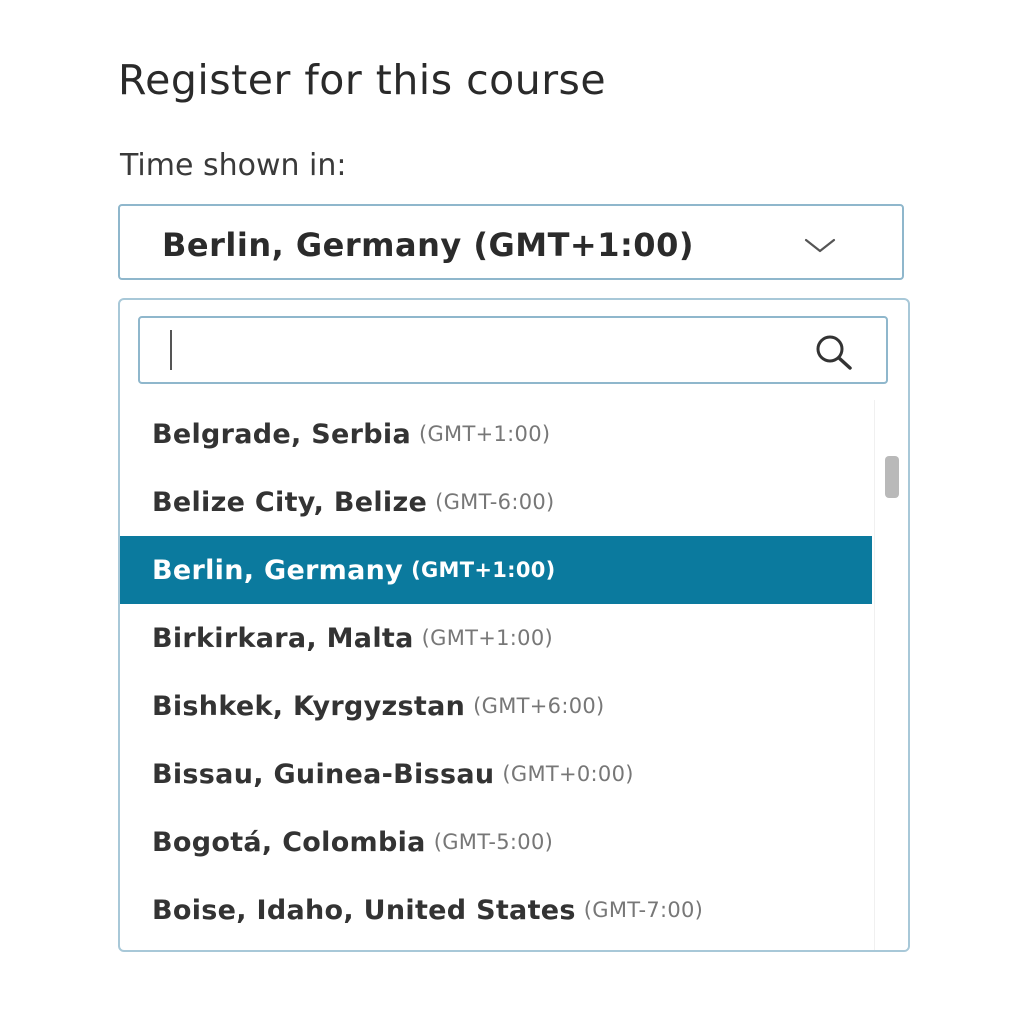 The image size is (1024, 1024). Describe the element at coordinates (171, 350) in the screenshot. I see `text-cursor` at that location.